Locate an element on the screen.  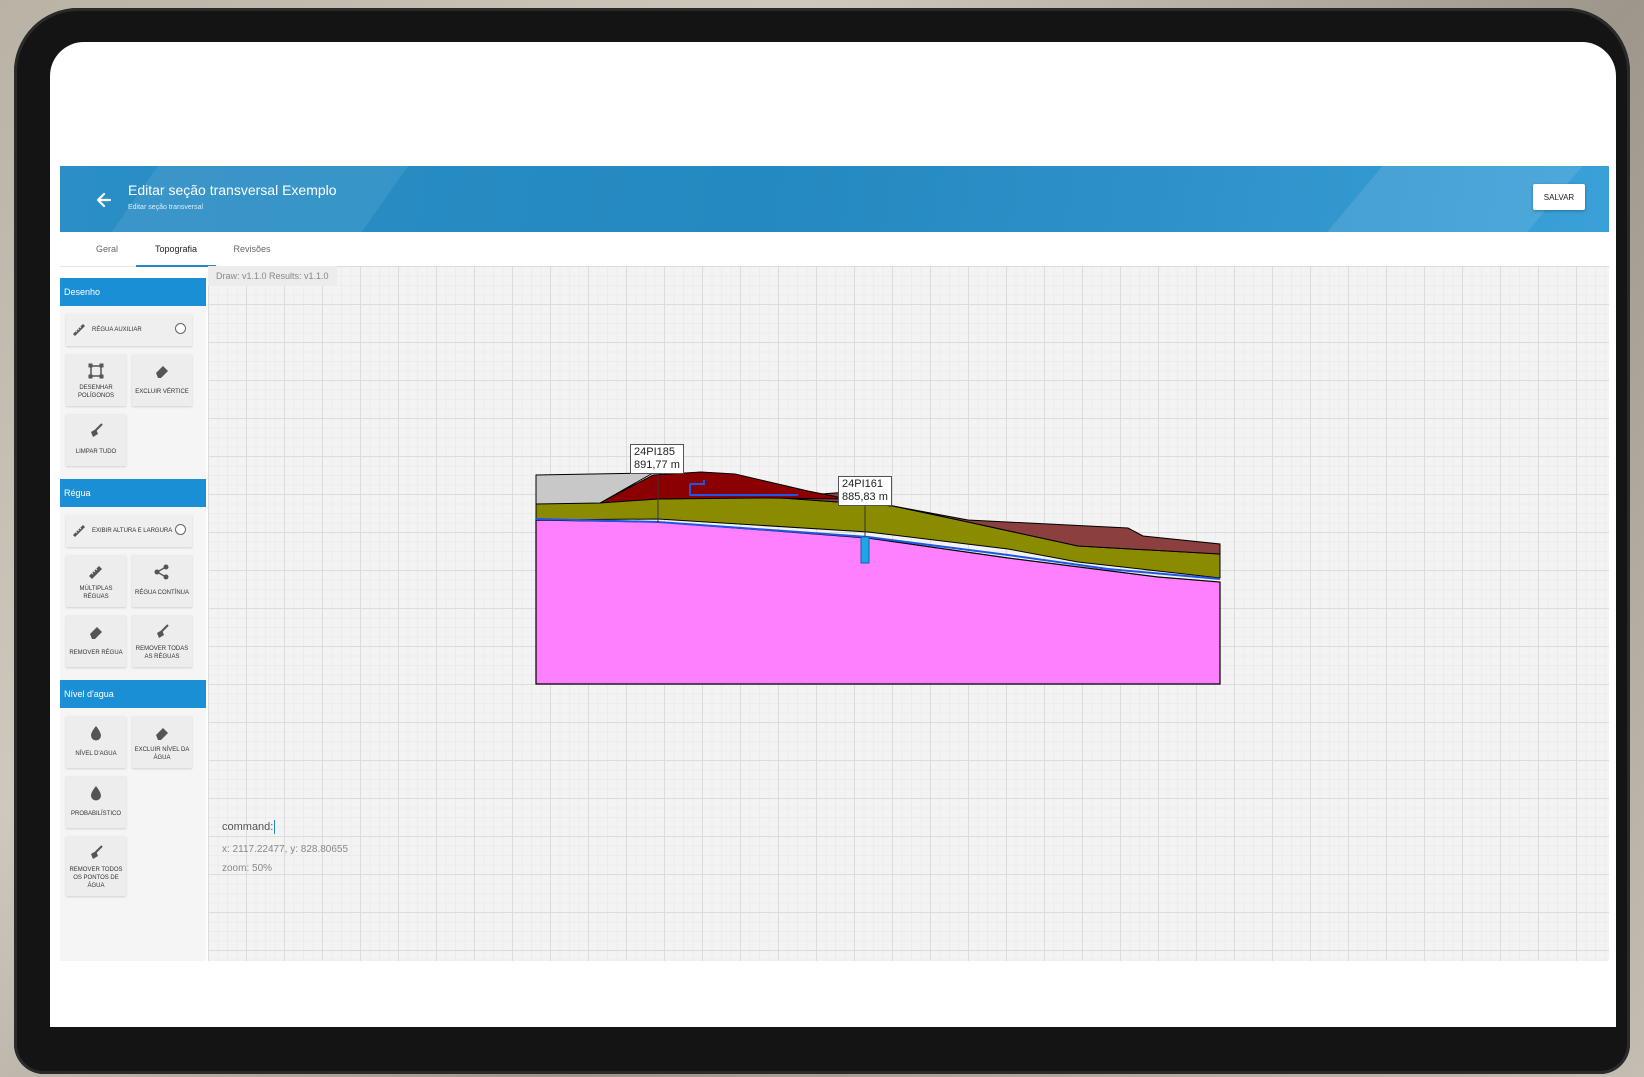
probabilistico-button: PROBABILÍSTICO is located at coordinates (96, 802).